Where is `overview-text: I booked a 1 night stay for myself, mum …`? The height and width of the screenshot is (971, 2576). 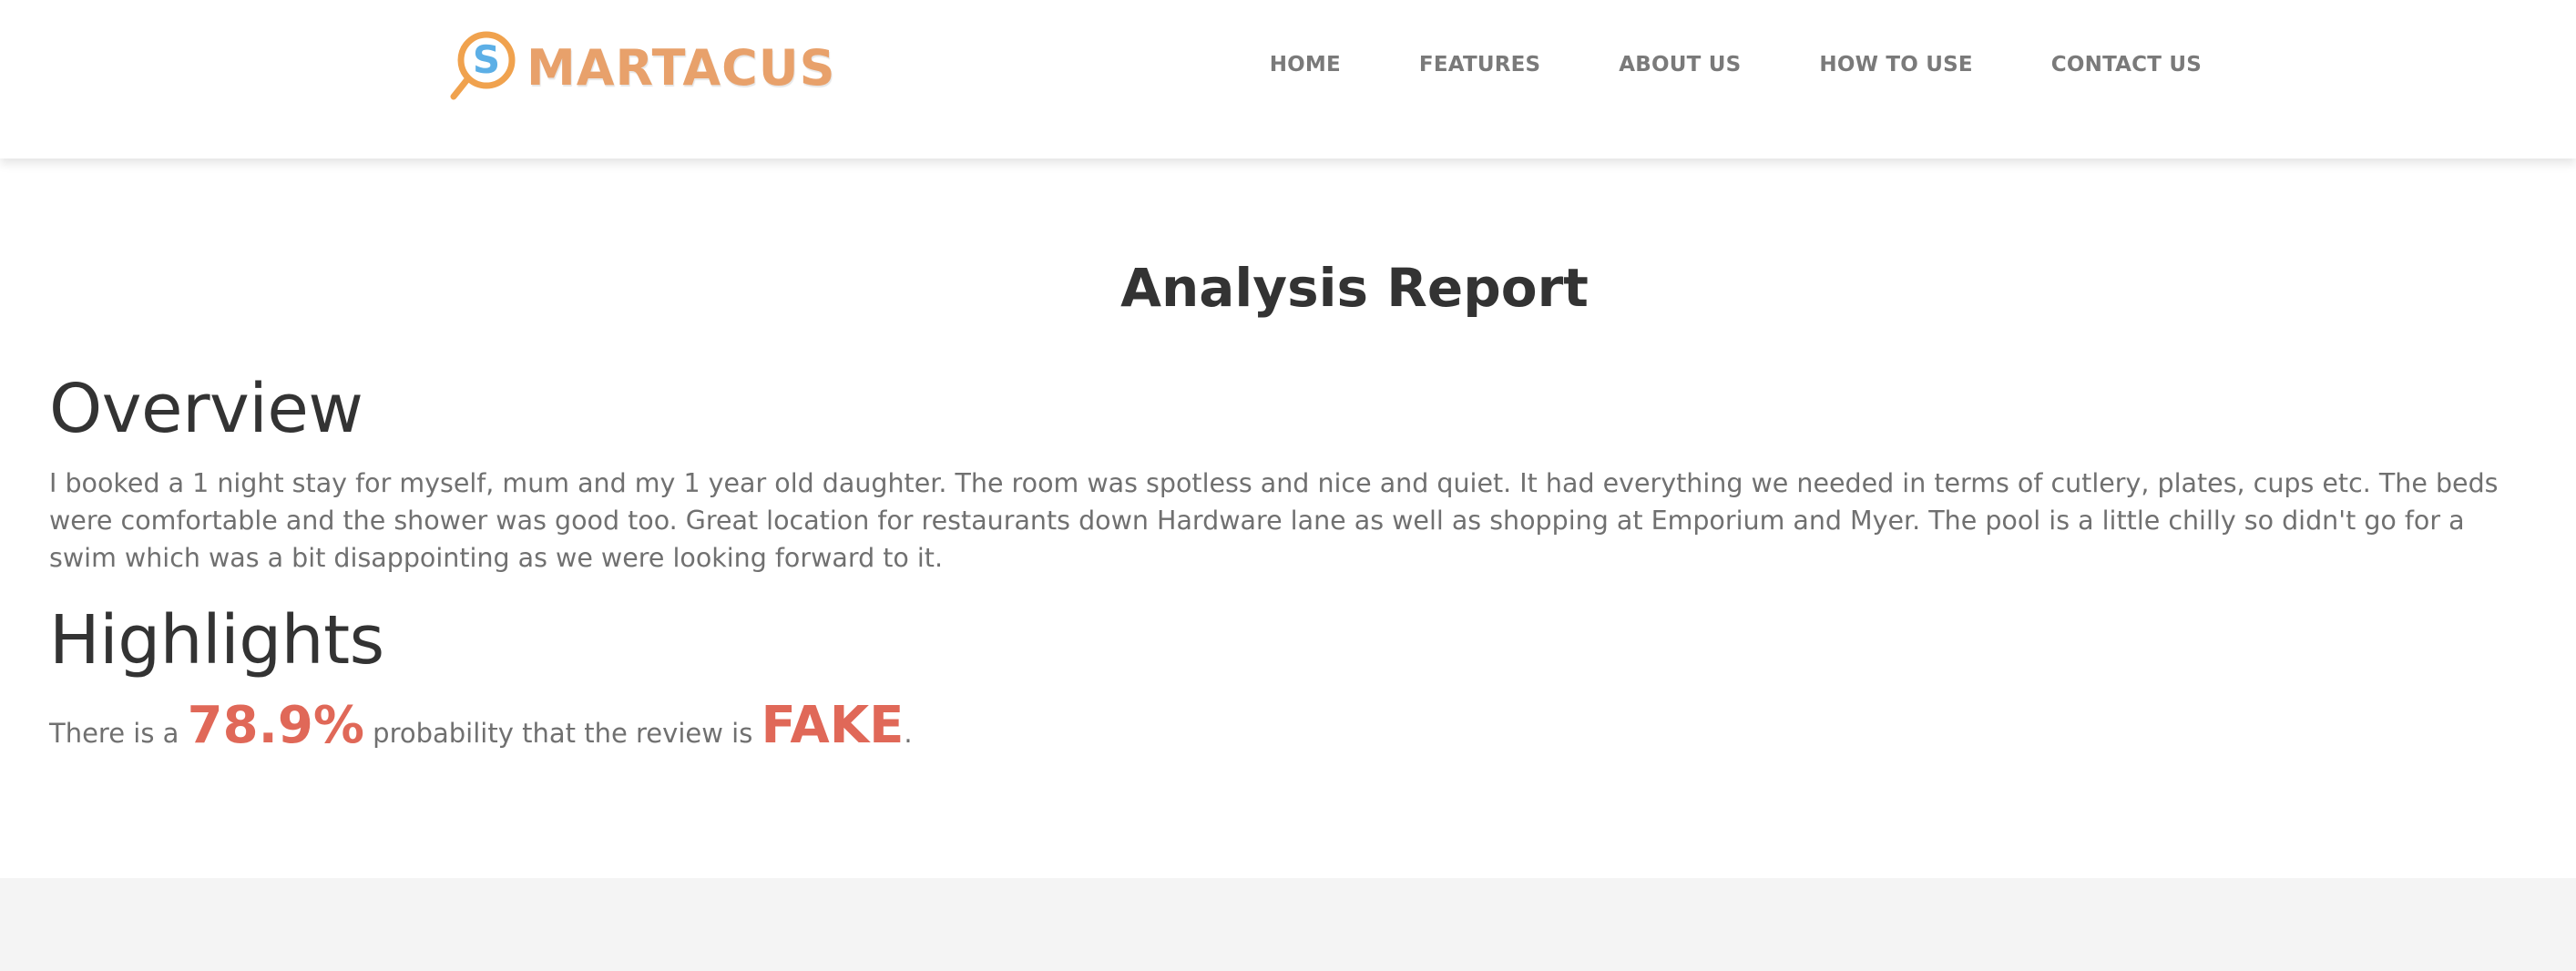 overview-text: I booked a 1 night stay for myself, mum … is located at coordinates (1274, 520).